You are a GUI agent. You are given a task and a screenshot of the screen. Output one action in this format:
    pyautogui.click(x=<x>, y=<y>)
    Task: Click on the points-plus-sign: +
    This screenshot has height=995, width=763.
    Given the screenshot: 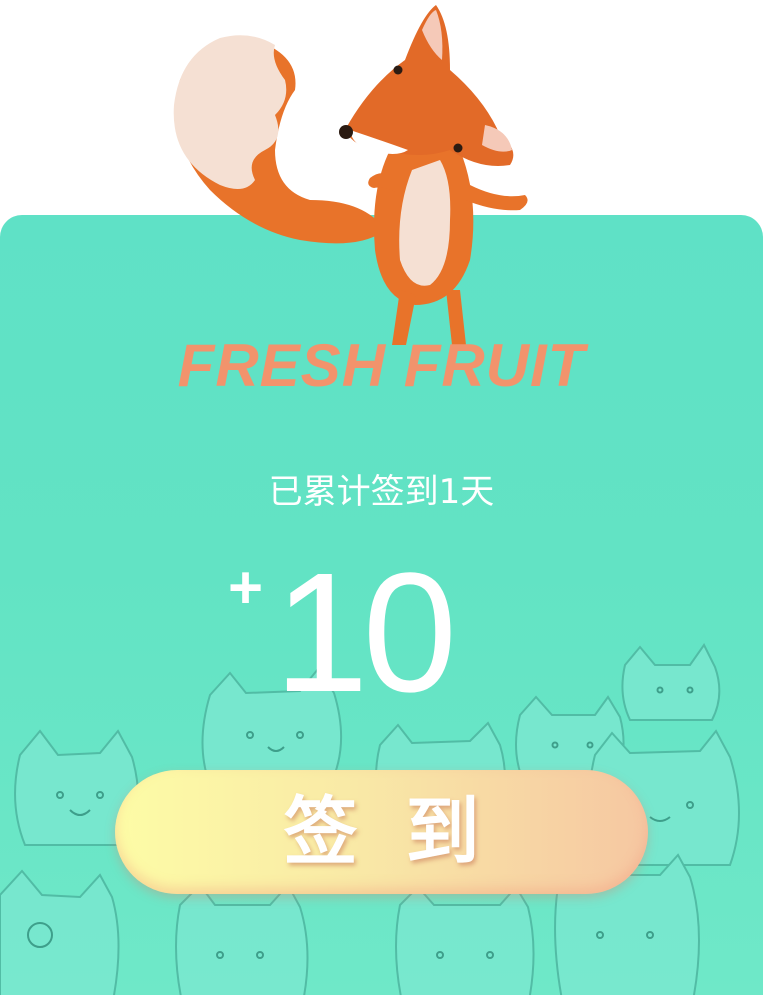 What is the action you would take?
    pyautogui.click(x=246, y=587)
    